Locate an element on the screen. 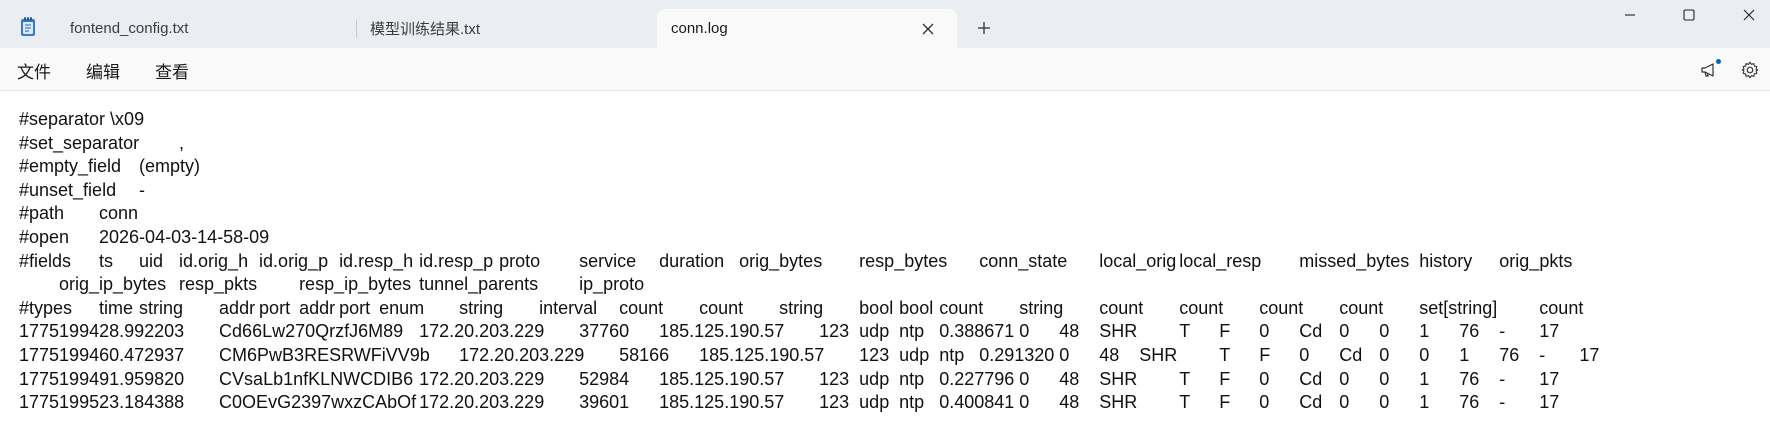 The image size is (1770, 439). tab-label: conn.log is located at coordinates (699, 28).